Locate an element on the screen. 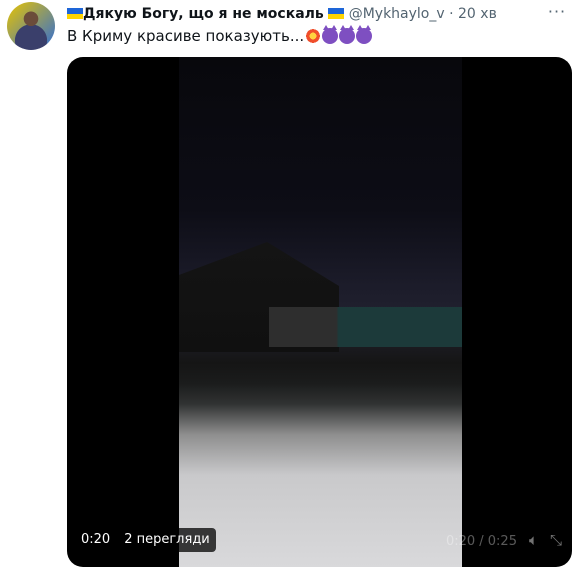 The image size is (583, 574). avatar is located at coordinates (31, 26).